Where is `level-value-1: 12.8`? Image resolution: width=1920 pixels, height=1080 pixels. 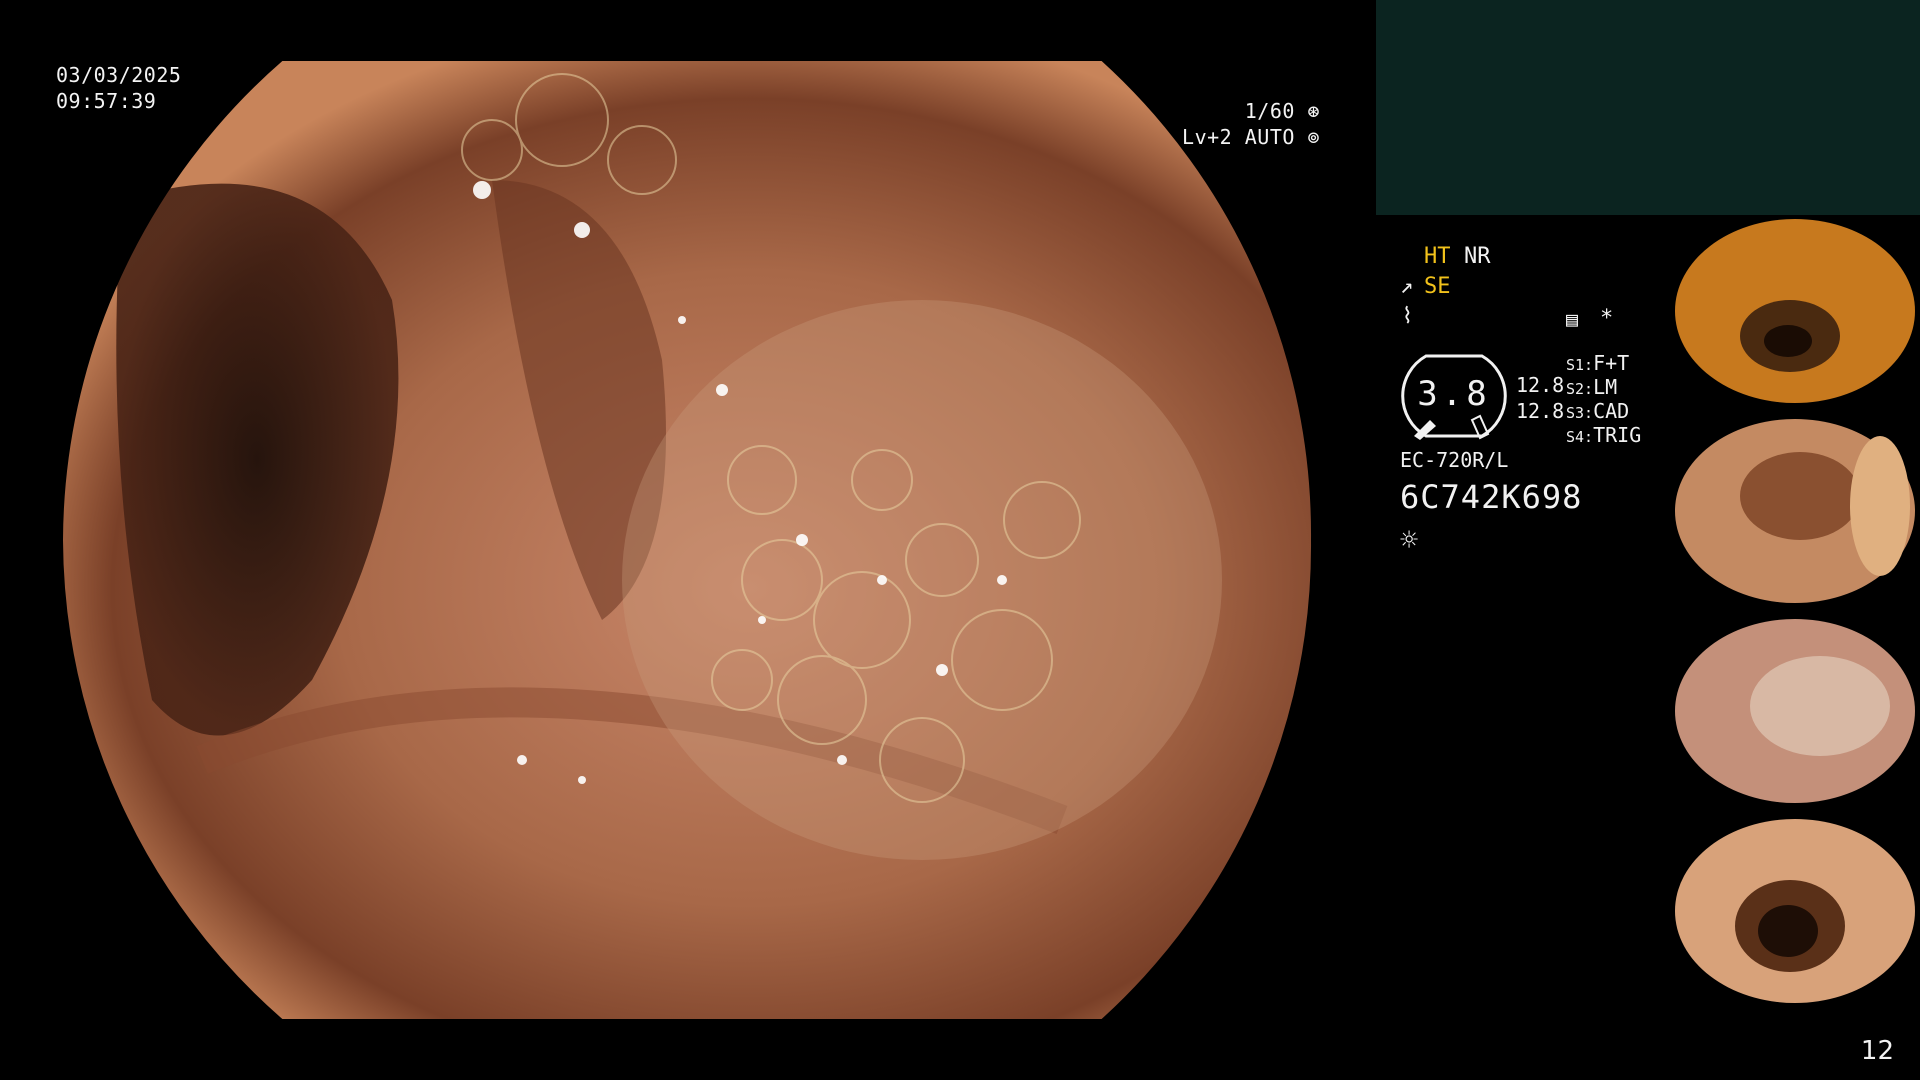 level-value-1: 12.8 is located at coordinates (1540, 385).